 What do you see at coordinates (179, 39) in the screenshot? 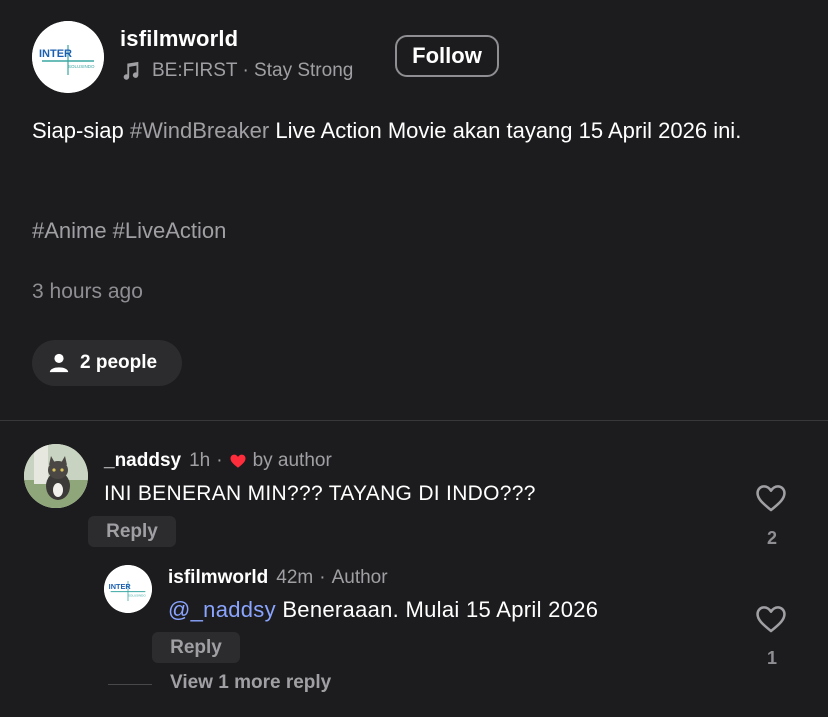
I see `author-username: isfilmworld` at bounding box center [179, 39].